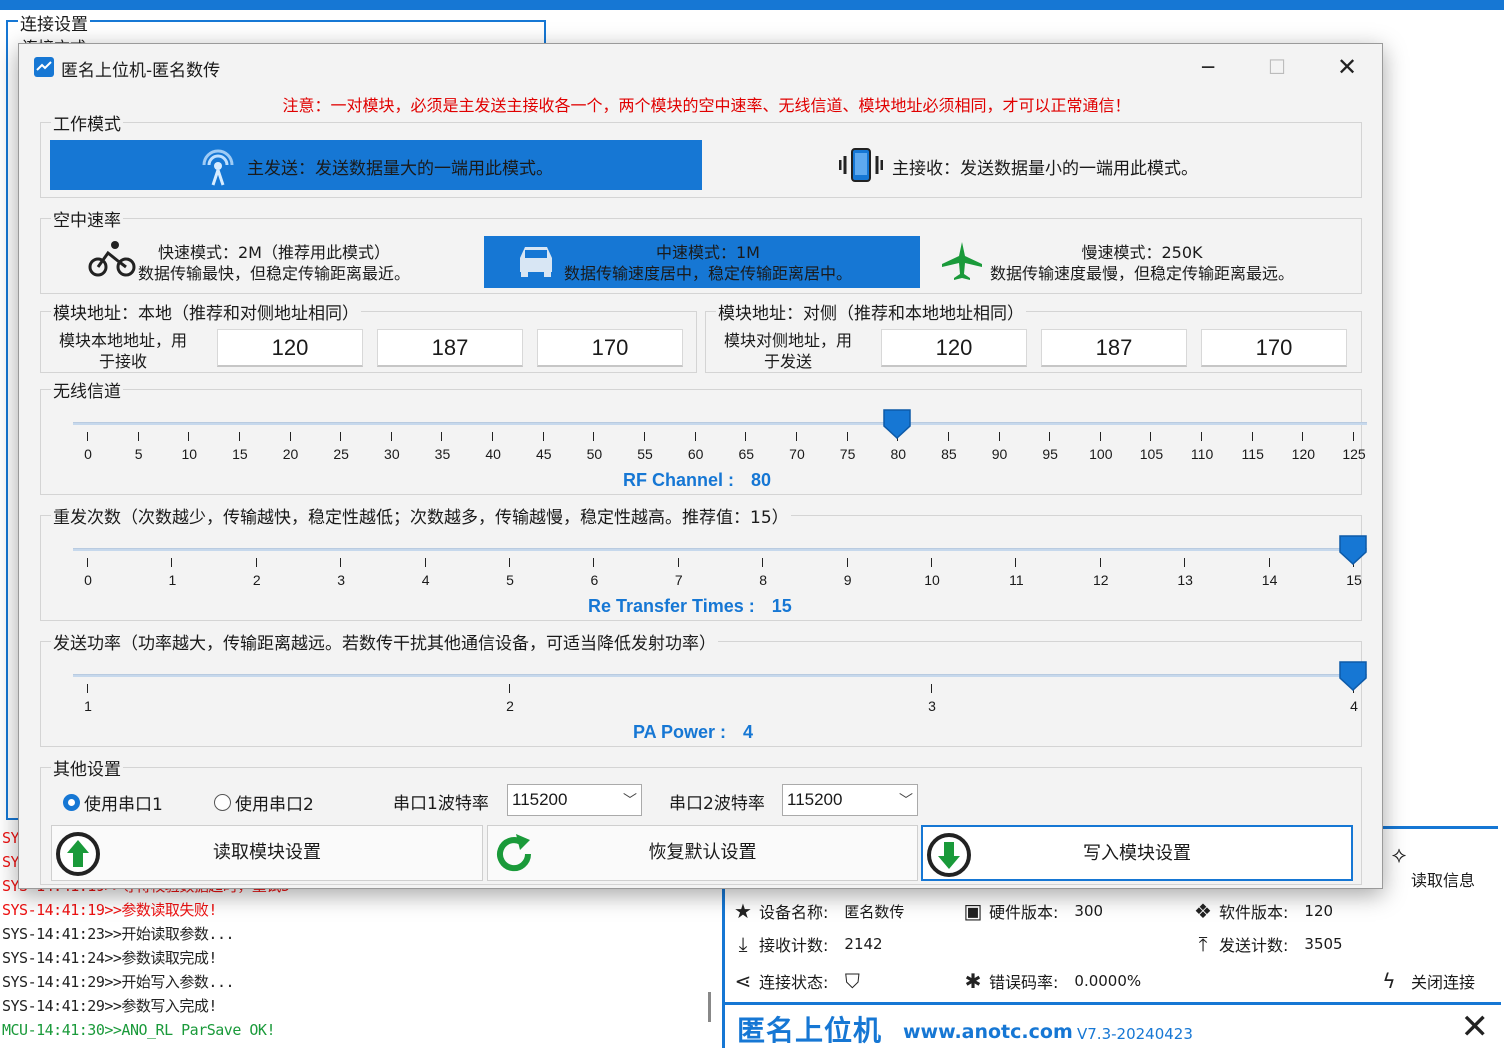 The width and height of the screenshot is (1504, 1048). What do you see at coordinates (1032, 165) in the screenshot?
I see `master-rx-option: 主接收：发送数据量小的一端用此模式。` at bounding box center [1032, 165].